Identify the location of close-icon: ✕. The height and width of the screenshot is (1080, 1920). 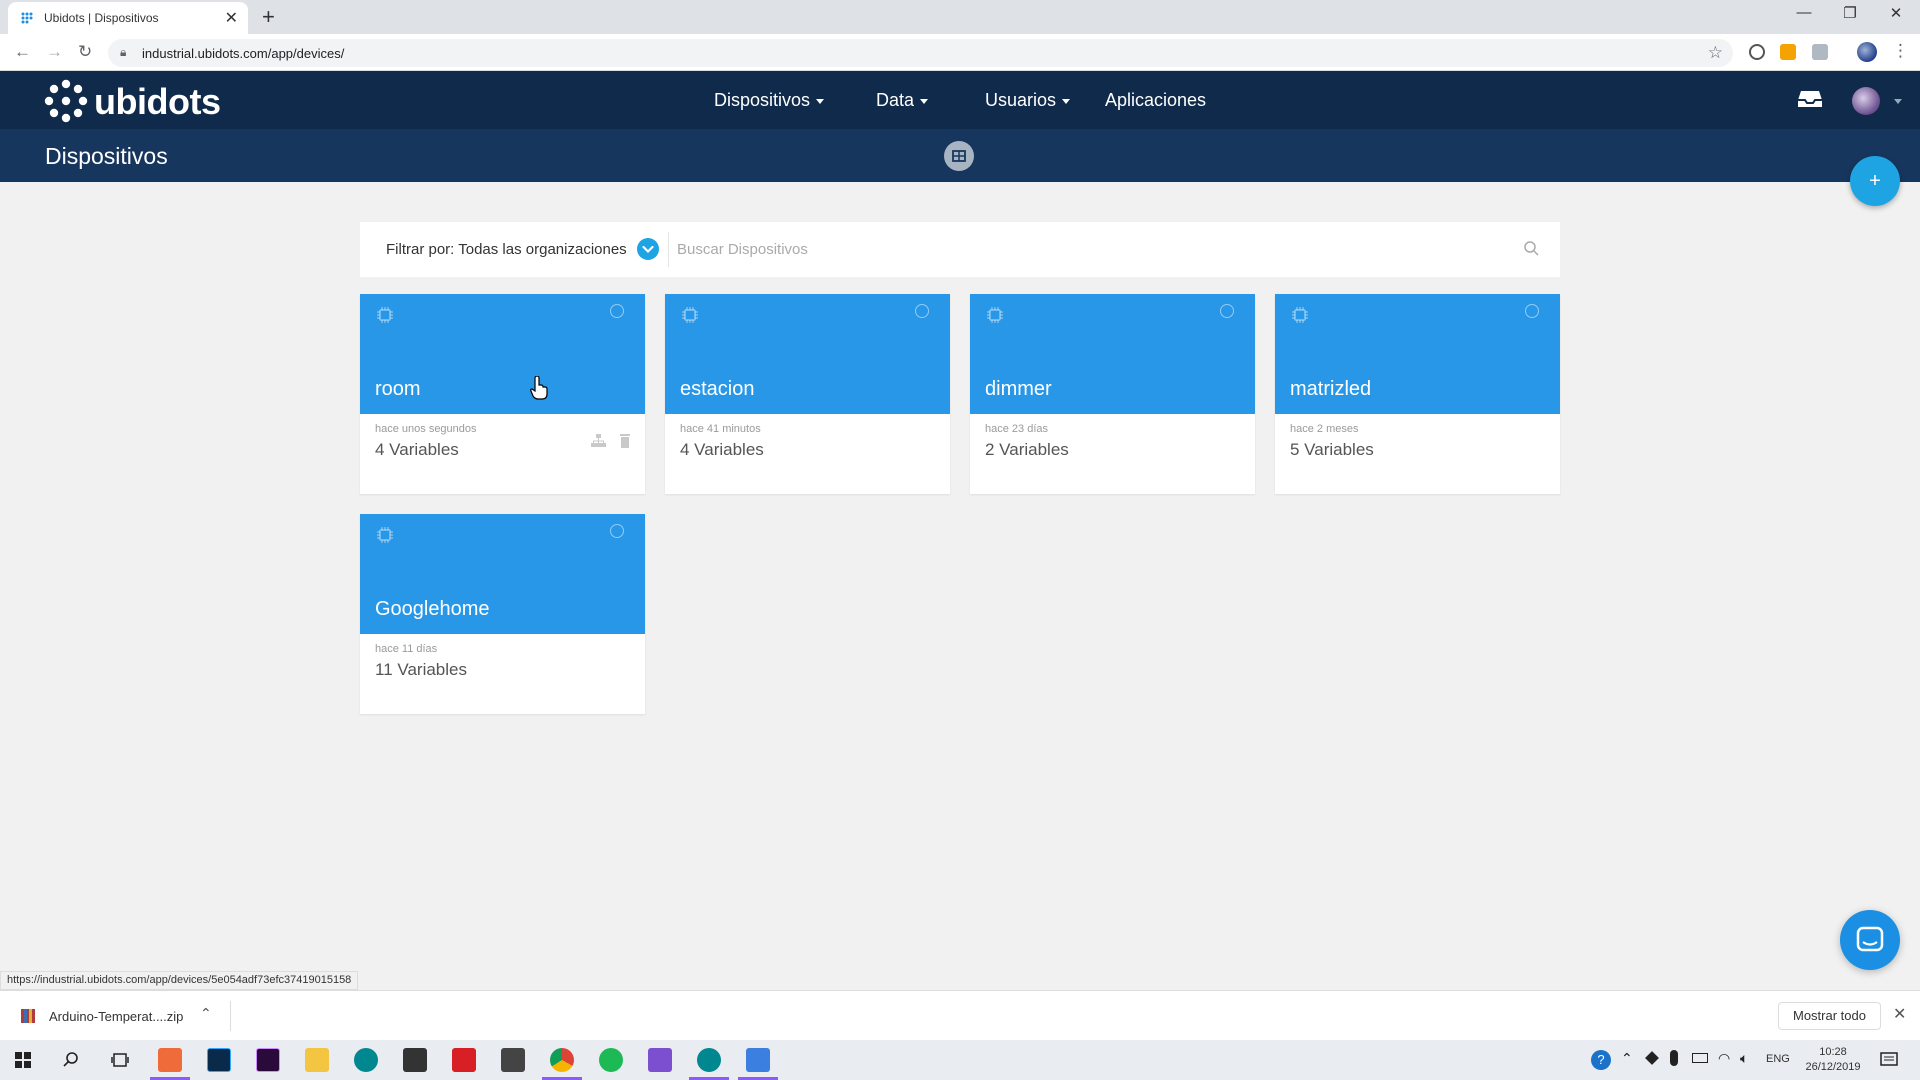
(1899, 1014).